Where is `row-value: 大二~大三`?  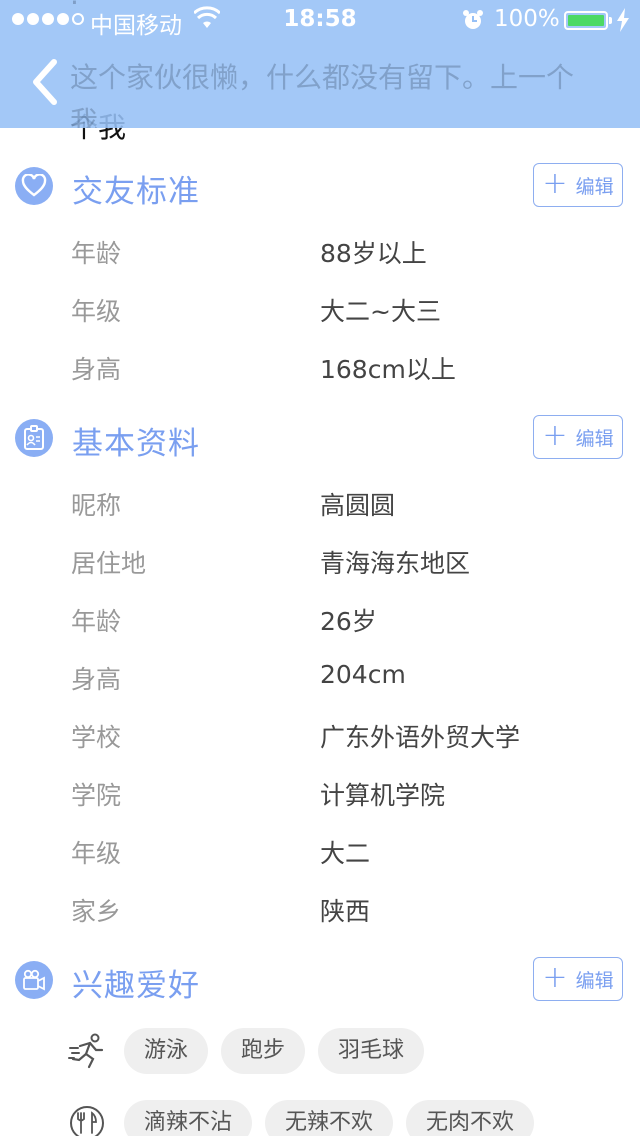
row-value: 大二~大三 is located at coordinates (380, 311).